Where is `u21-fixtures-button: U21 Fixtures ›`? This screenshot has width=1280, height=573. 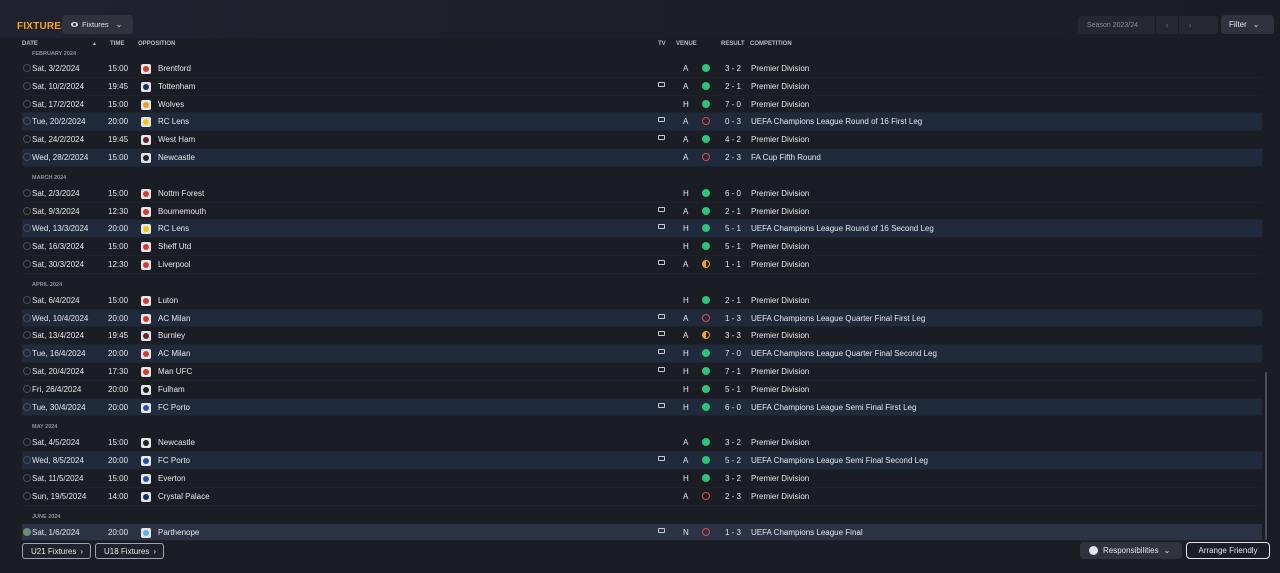 u21-fixtures-button: U21 Fixtures › is located at coordinates (56, 551).